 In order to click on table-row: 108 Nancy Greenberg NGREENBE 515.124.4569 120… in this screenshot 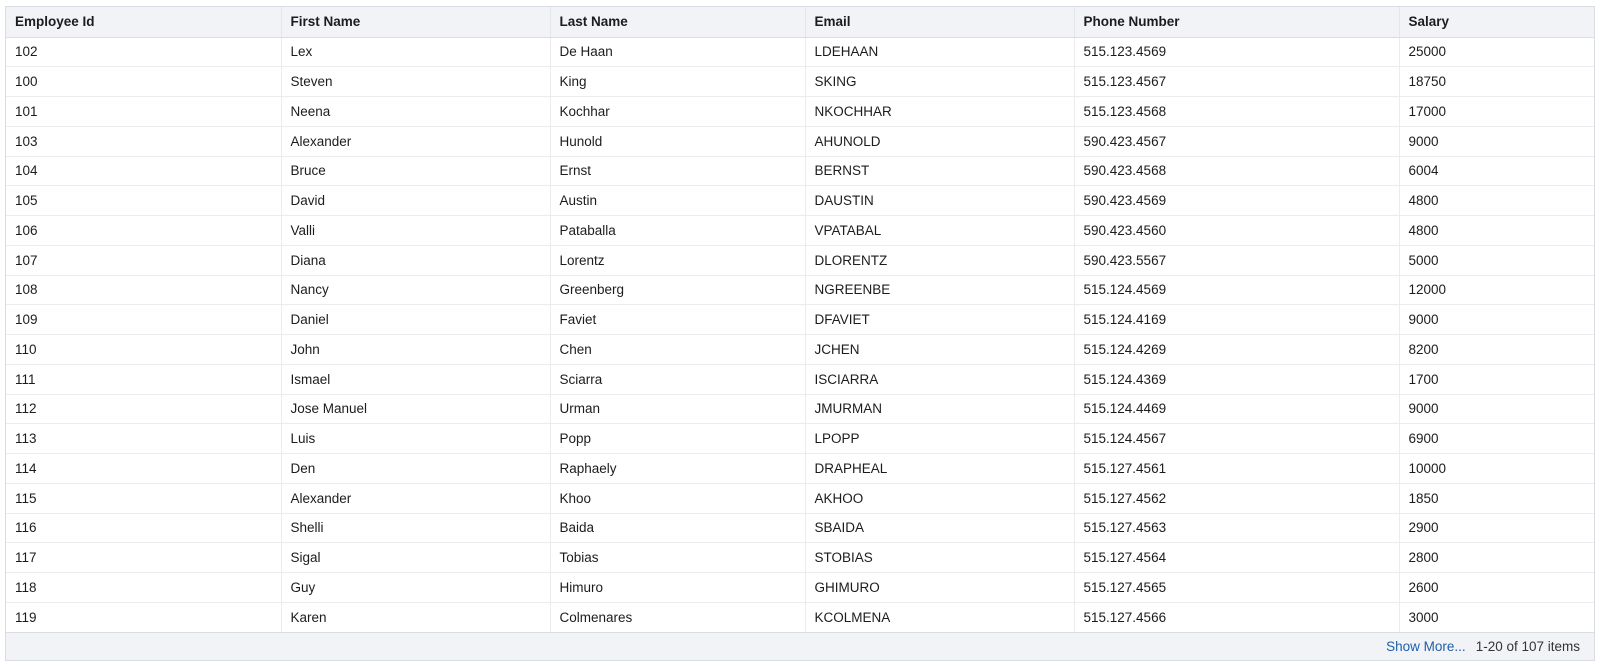, I will do `click(800, 290)`.